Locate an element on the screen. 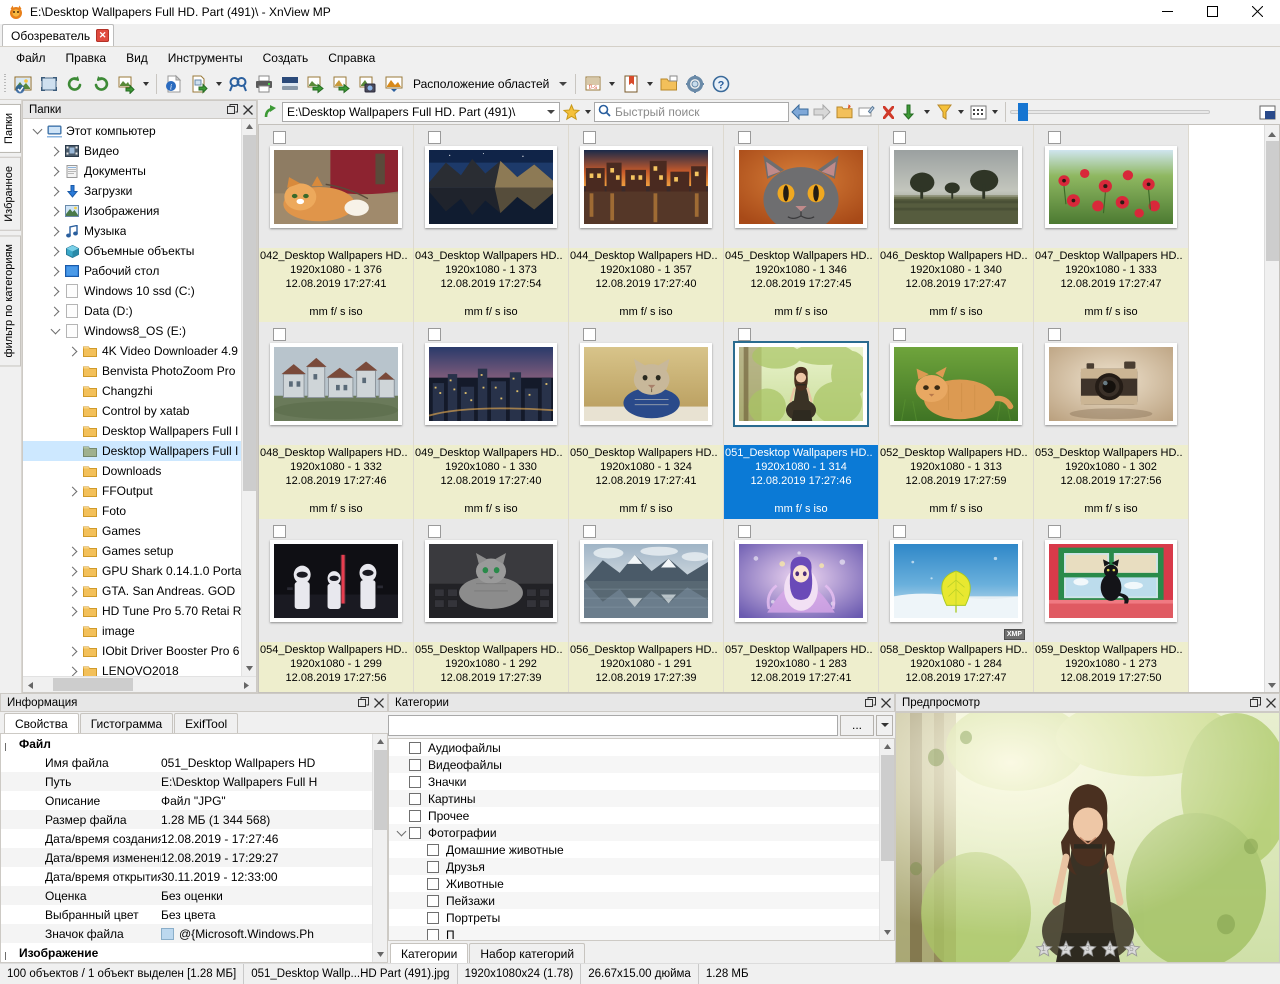 The height and width of the screenshot is (984, 1280). settings-icon is located at coordinates (695, 84).